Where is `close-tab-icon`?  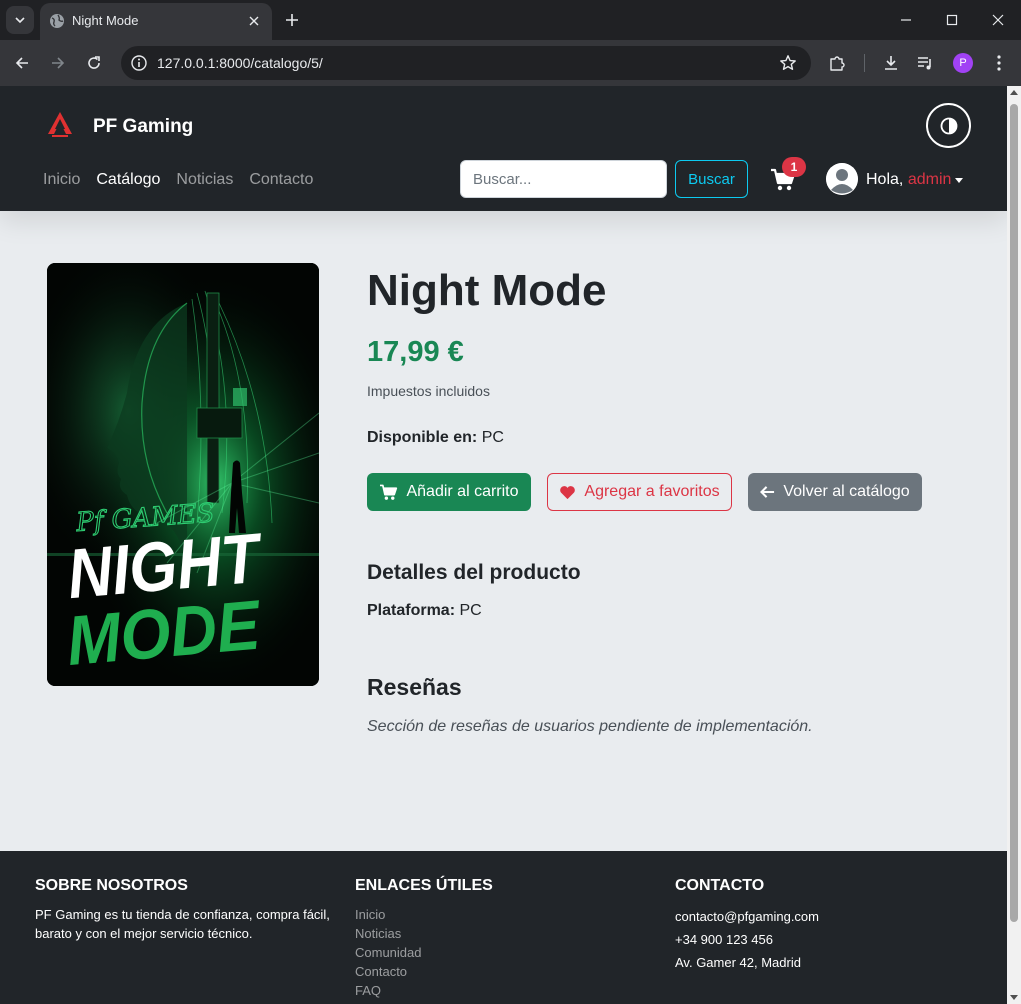
close-tab-icon is located at coordinates (254, 21).